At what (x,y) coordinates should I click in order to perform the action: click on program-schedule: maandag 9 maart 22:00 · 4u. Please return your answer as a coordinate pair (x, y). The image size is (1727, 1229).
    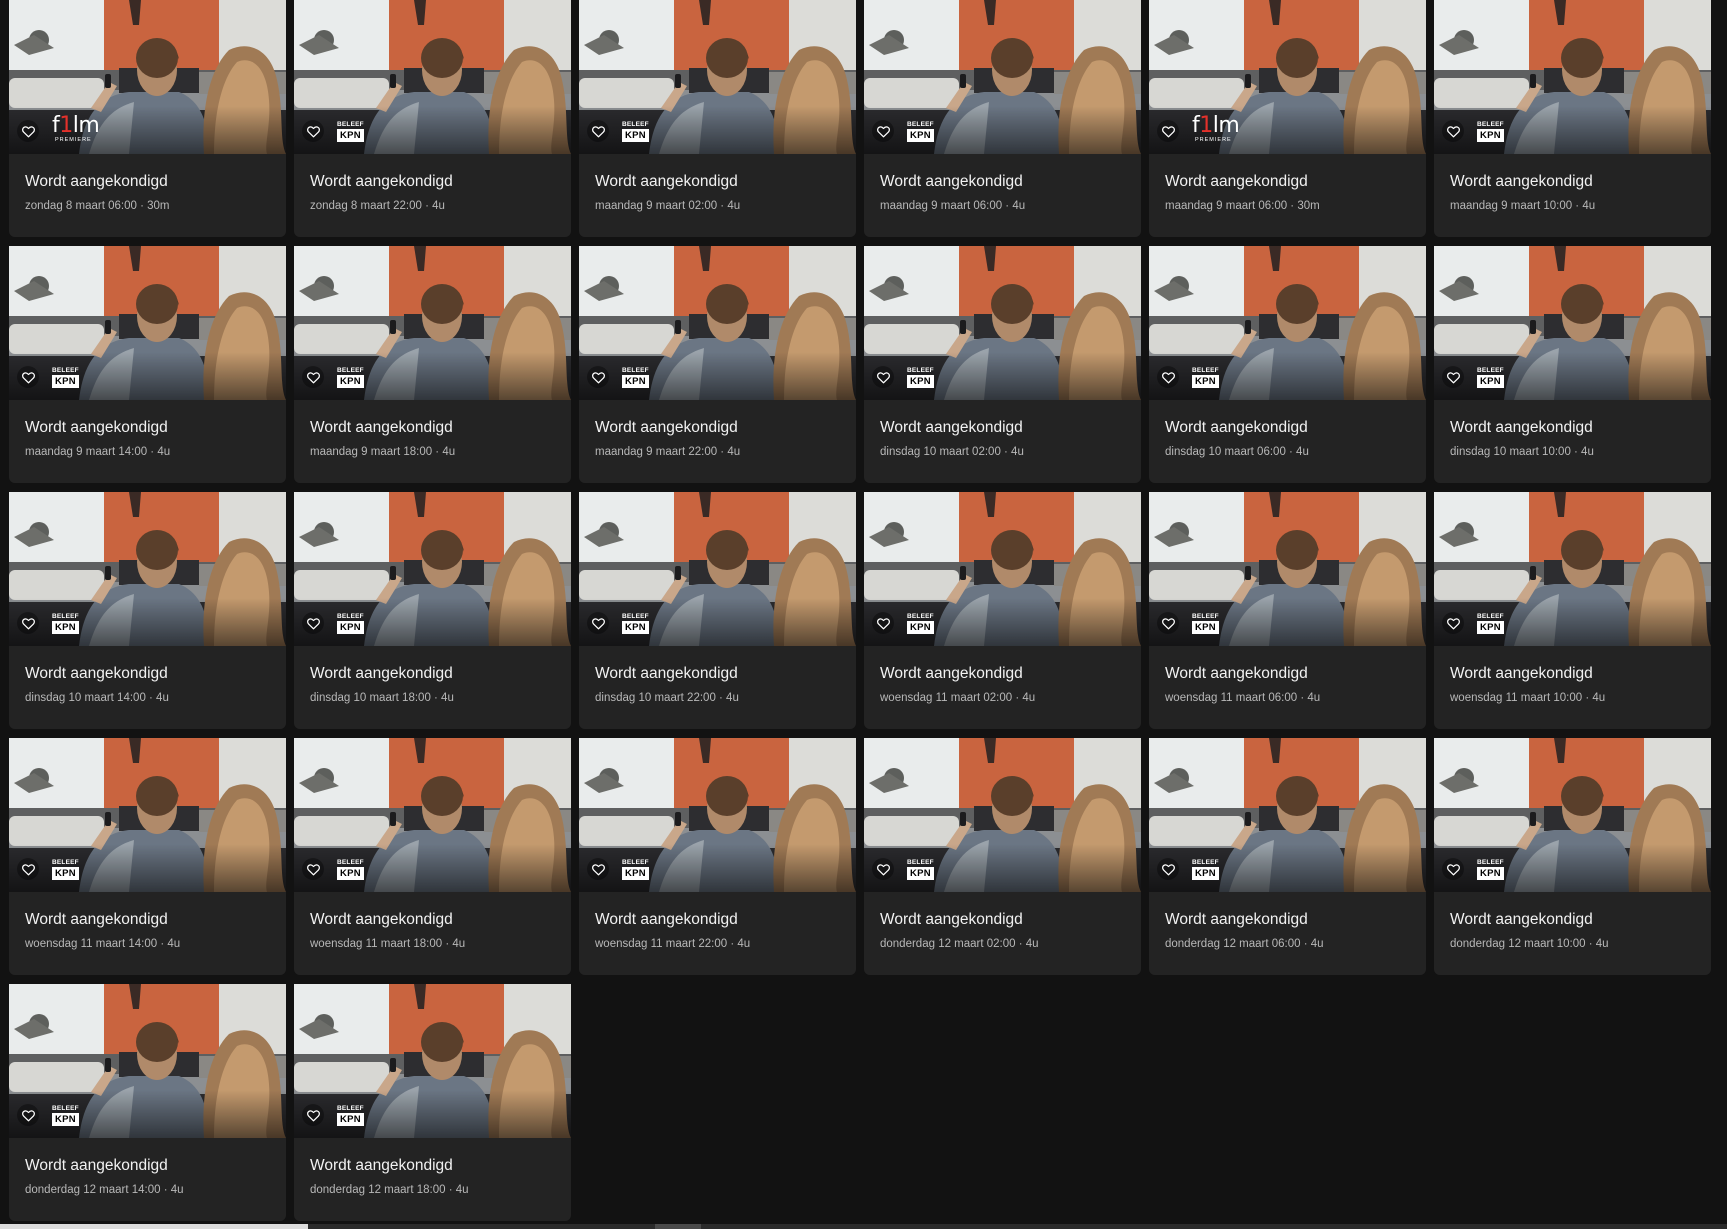
    Looking at the image, I should click on (668, 452).